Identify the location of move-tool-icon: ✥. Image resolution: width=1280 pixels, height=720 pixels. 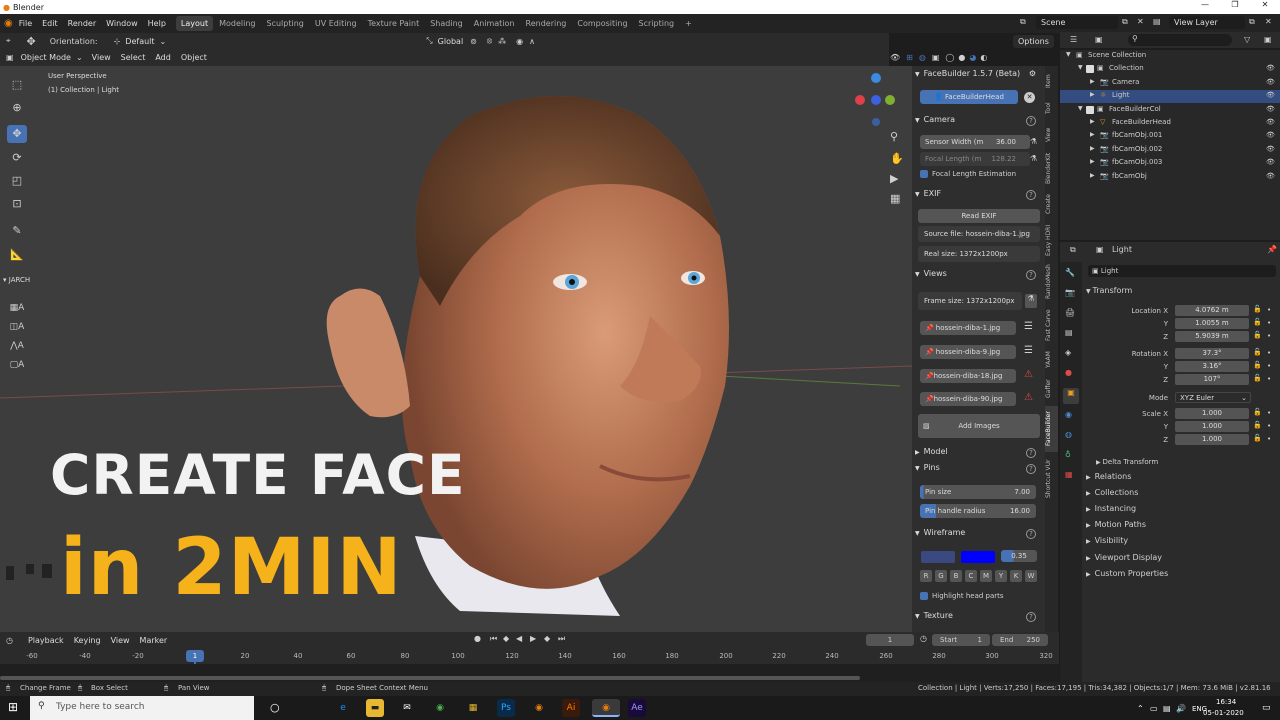
(17, 134).